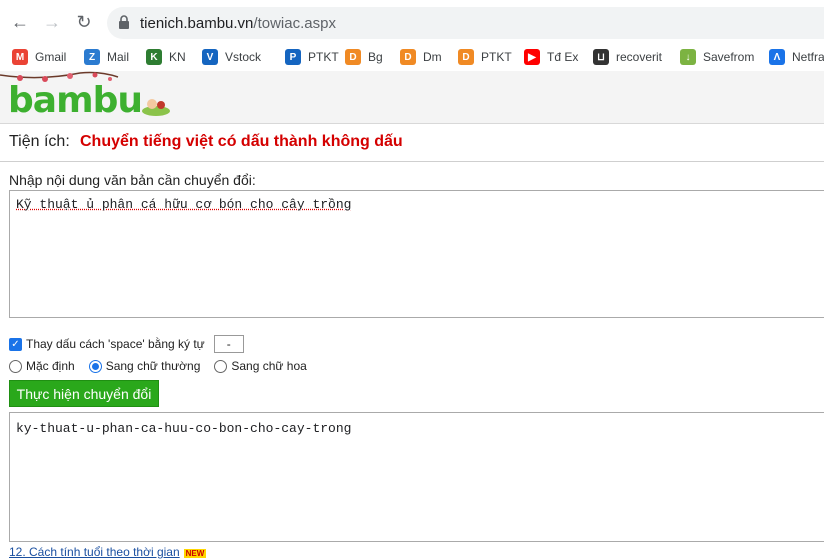  What do you see at coordinates (269, 366) in the screenshot?
I see `radio-label: Sang chữ hoa` at bounding box center [269, 366].